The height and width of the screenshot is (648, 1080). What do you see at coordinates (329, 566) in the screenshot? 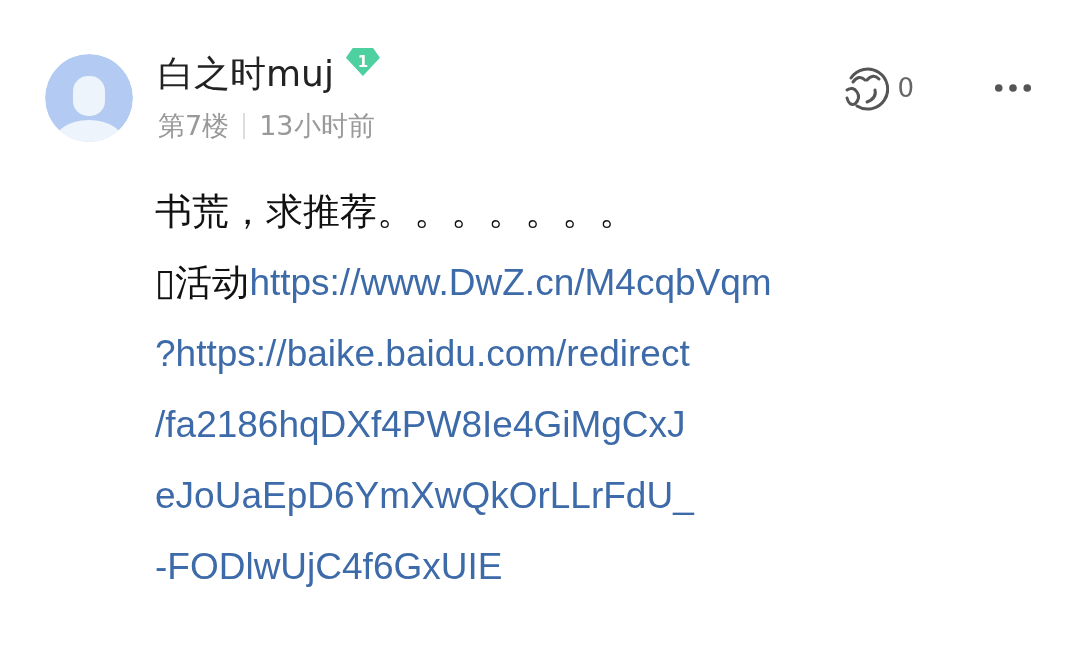
I see `link: -FODlwUjC4f6GxUIE` at bounding box center [329, 566].